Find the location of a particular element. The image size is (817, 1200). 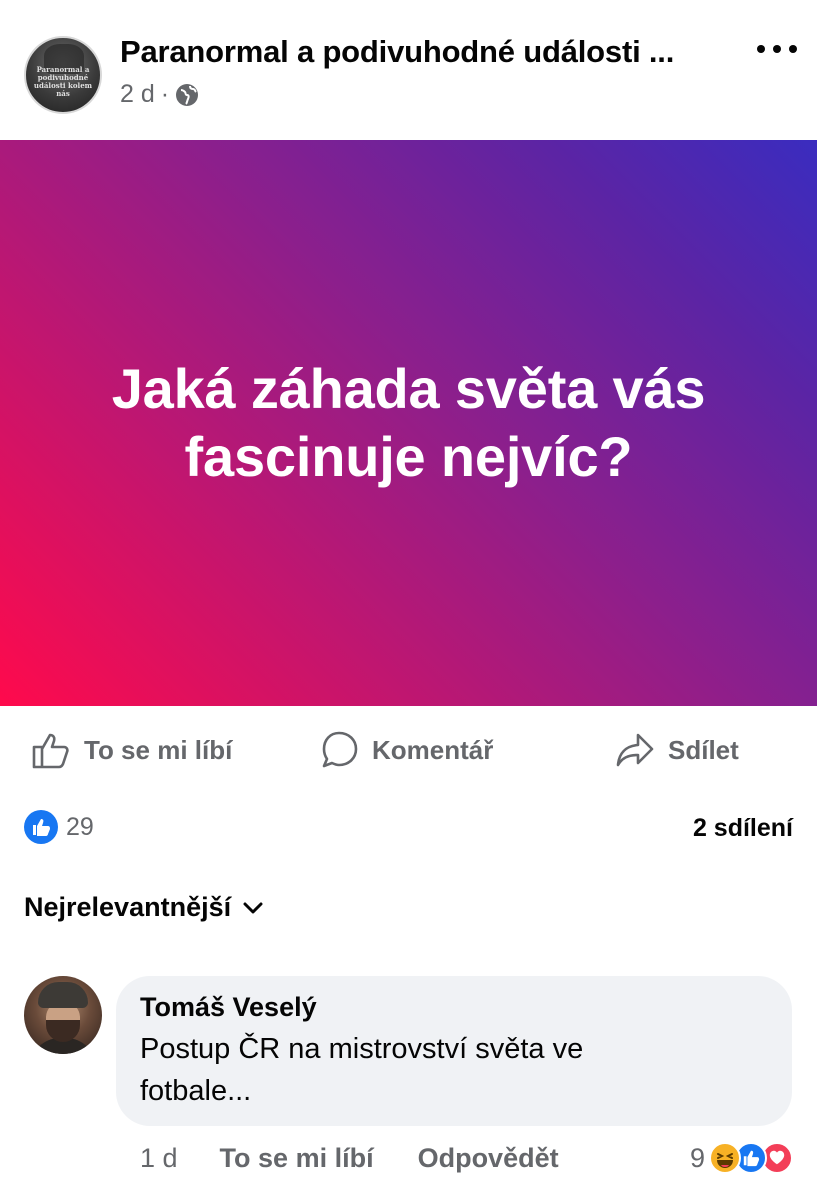

haha-icon is located at coordinates (725, 1158).